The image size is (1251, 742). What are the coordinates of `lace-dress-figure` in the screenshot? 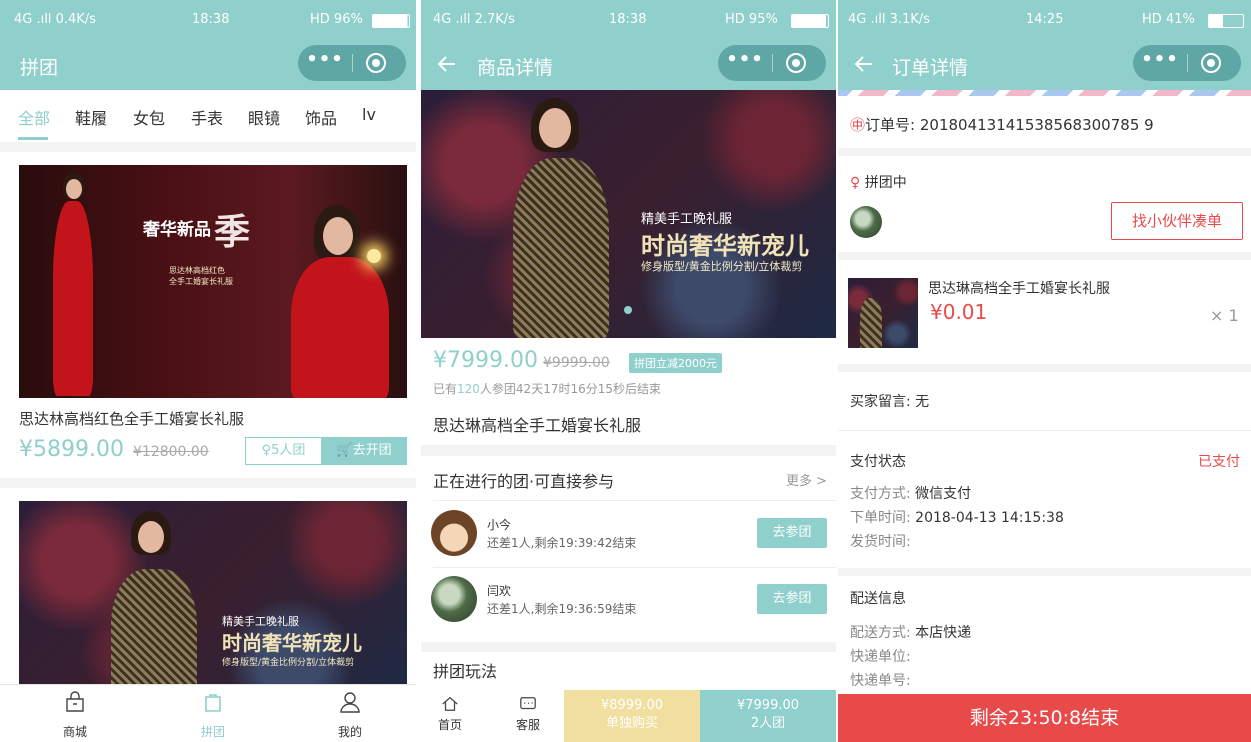 It's located at (871, 323).